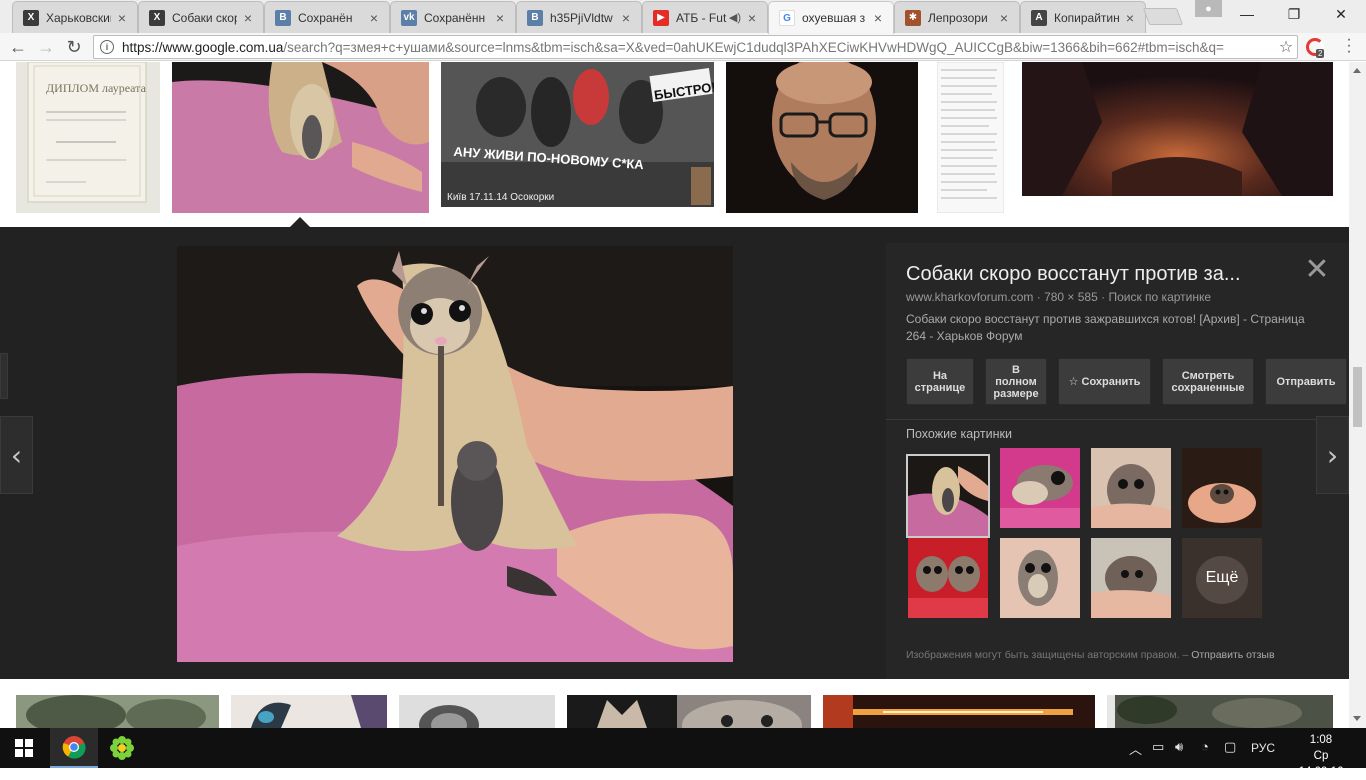 This screenshot has width=1366, height=780. Describe the element at coordinates (834, 18) in the screenshot. I see `tab-title: охуевшая з` at that location.